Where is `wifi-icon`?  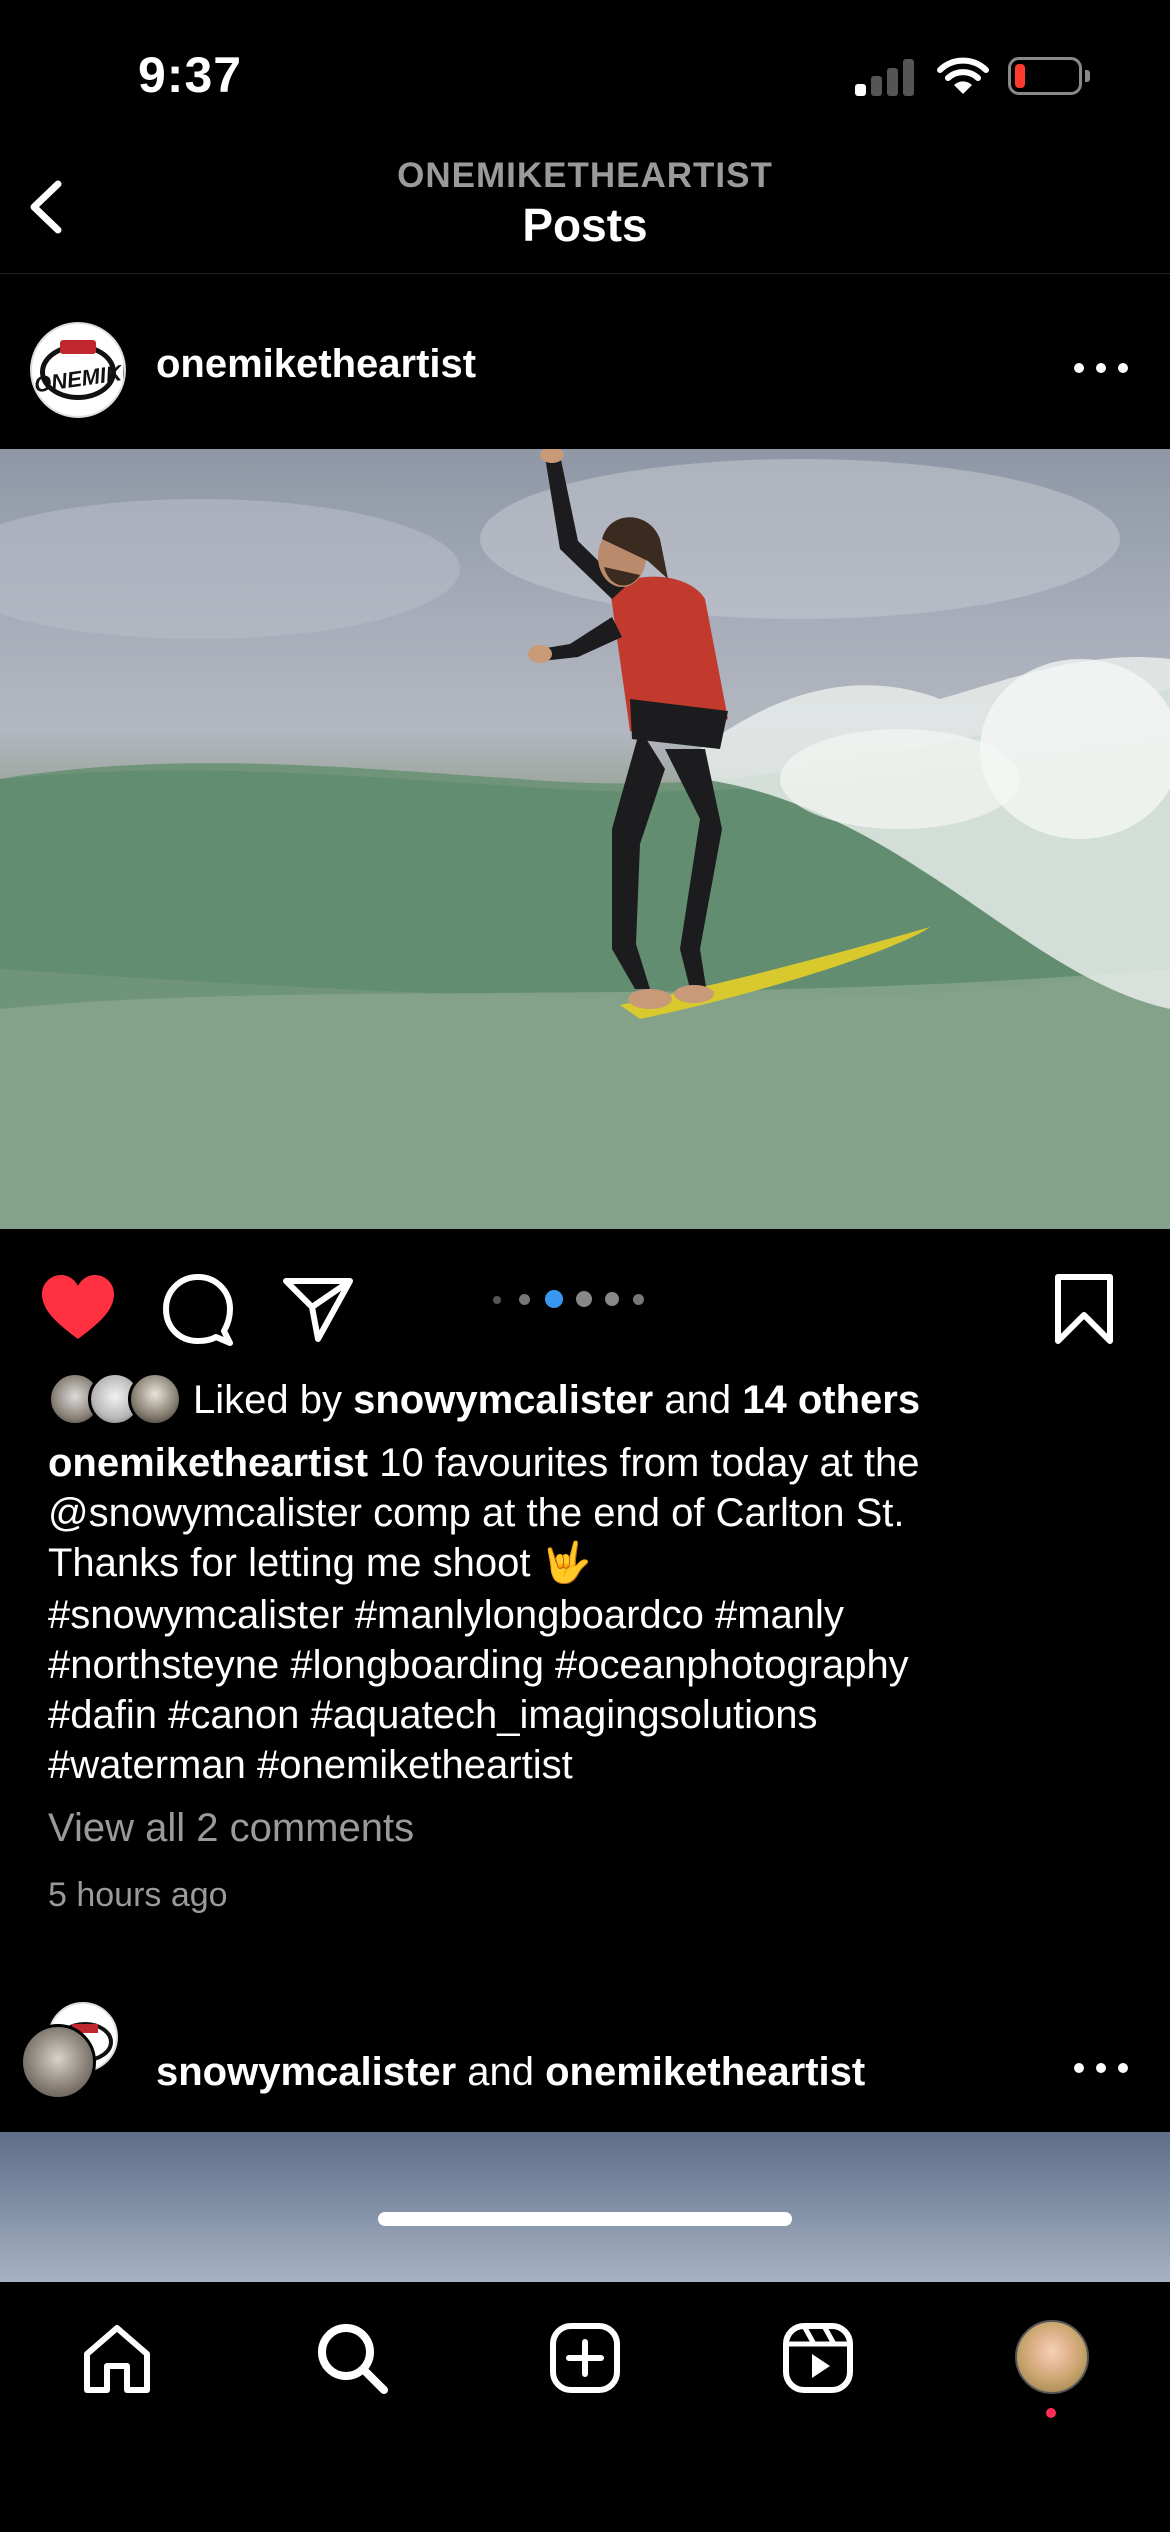 wifi-icon is located at coordinates (963, 76).